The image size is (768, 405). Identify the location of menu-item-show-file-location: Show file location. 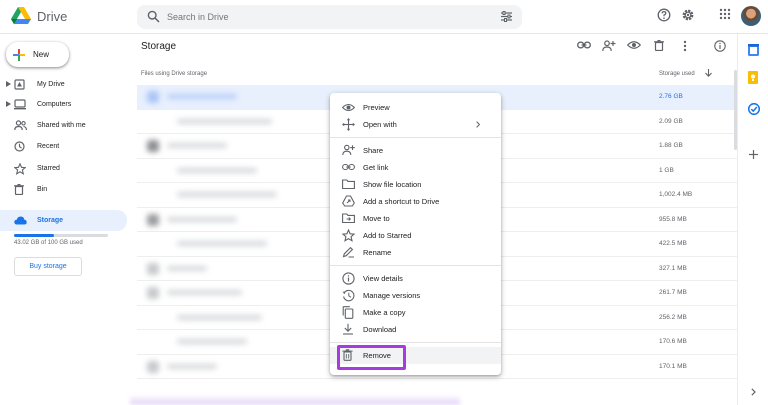
(415, 184).